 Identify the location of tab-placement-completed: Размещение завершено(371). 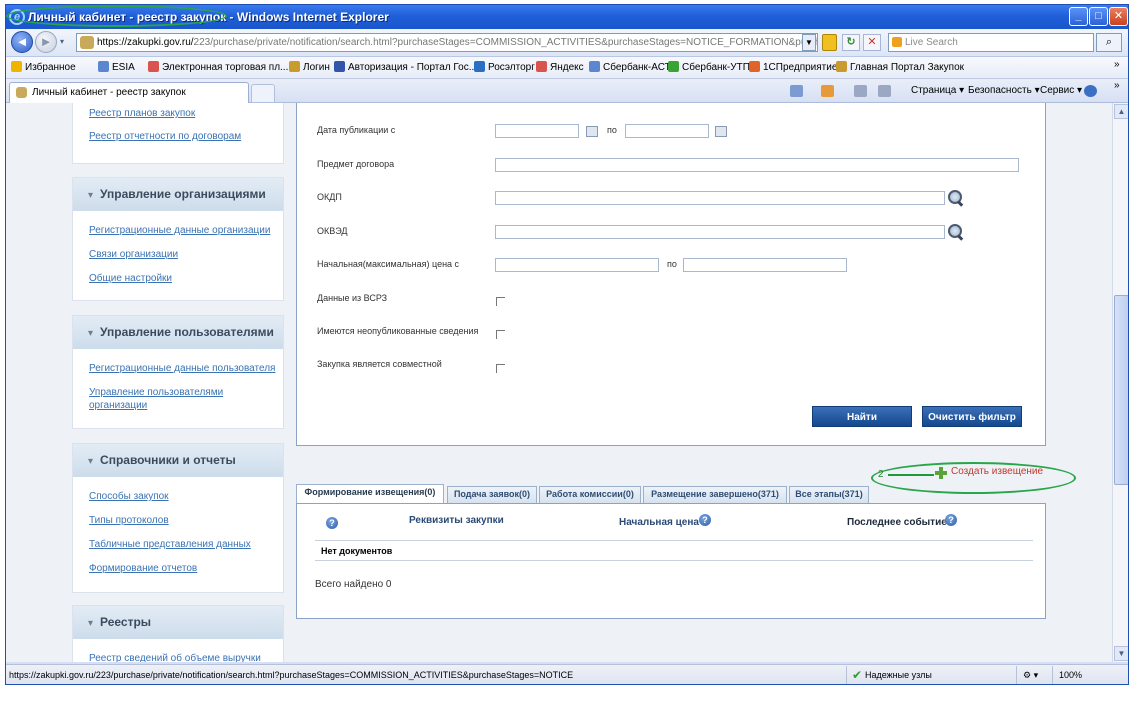
(715, 494).